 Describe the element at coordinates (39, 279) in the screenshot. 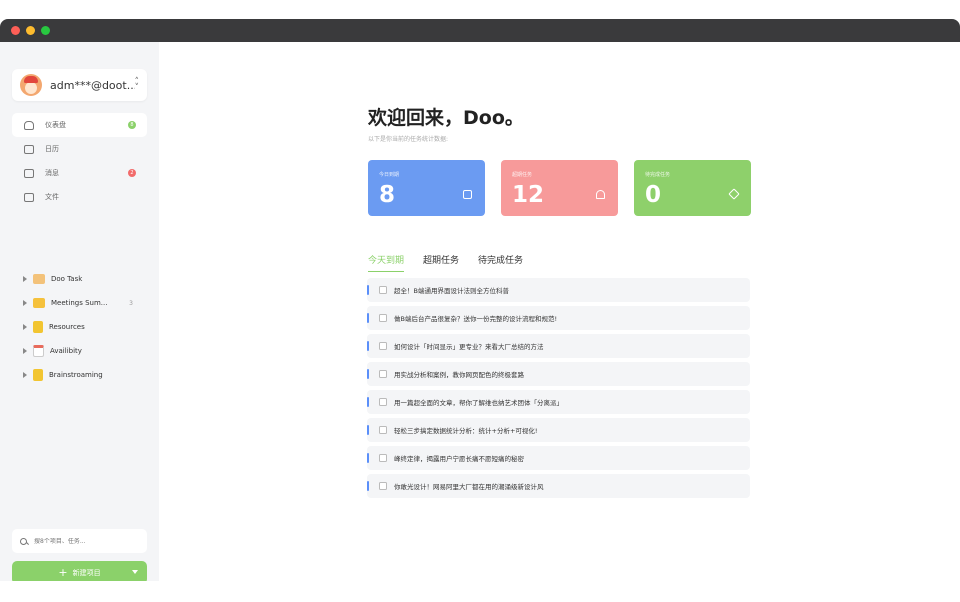

I see `ticket-icon` at that location.